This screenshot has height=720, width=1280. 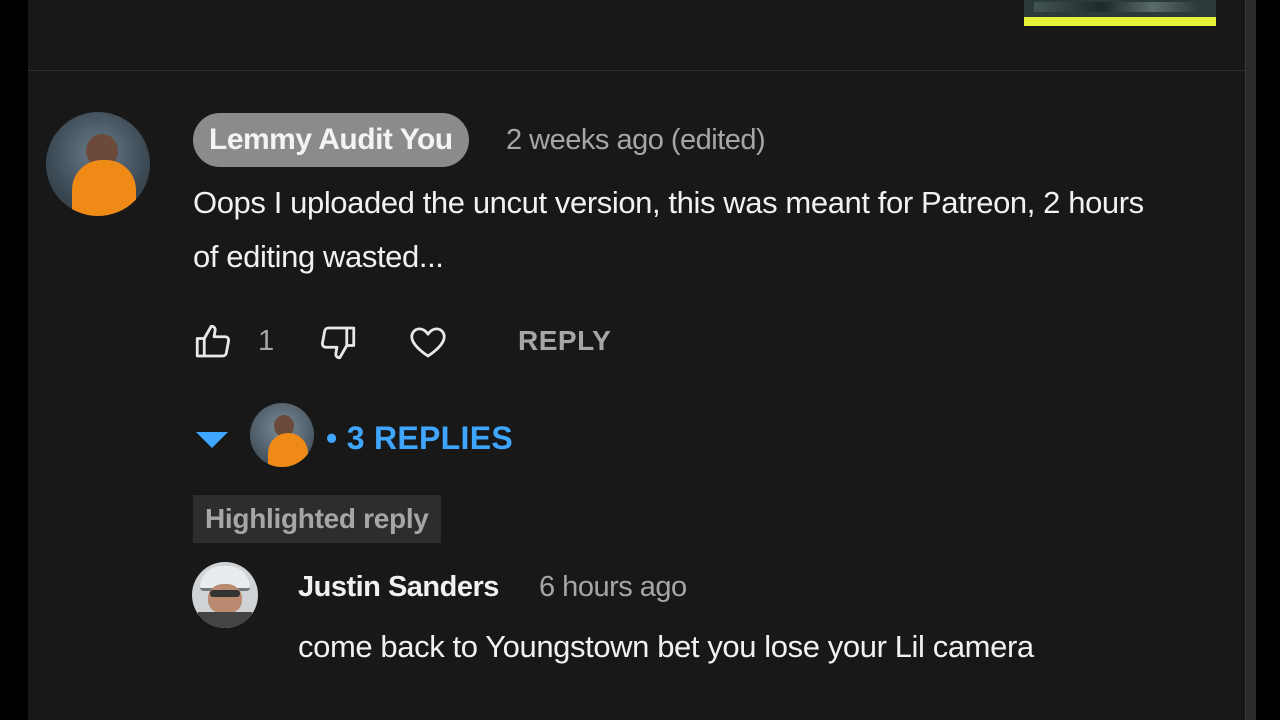 I want to click on reply-timestamp: 6 hours ago, so click(x=613, y=587).